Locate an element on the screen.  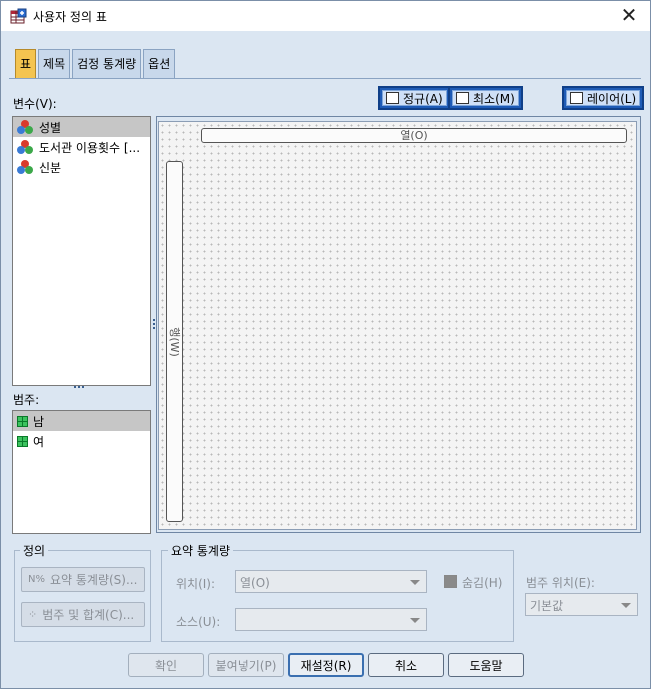
normal-view-label: 정규(A) is located at coordinates (423, 98).